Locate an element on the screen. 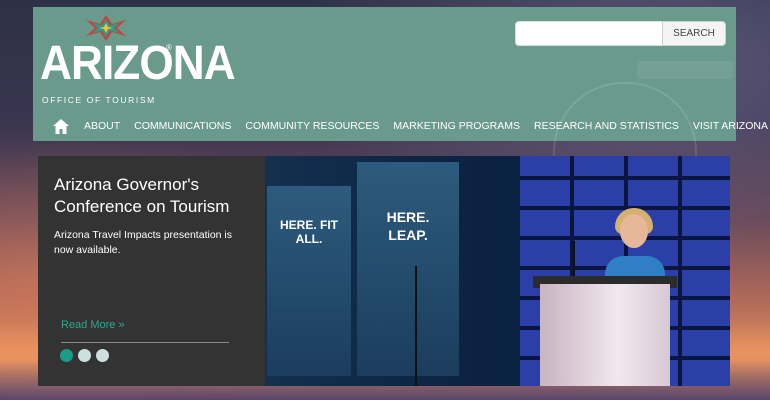 The height and width of the screenshot is (400, 770). podium is located at coordinates (605, 335).